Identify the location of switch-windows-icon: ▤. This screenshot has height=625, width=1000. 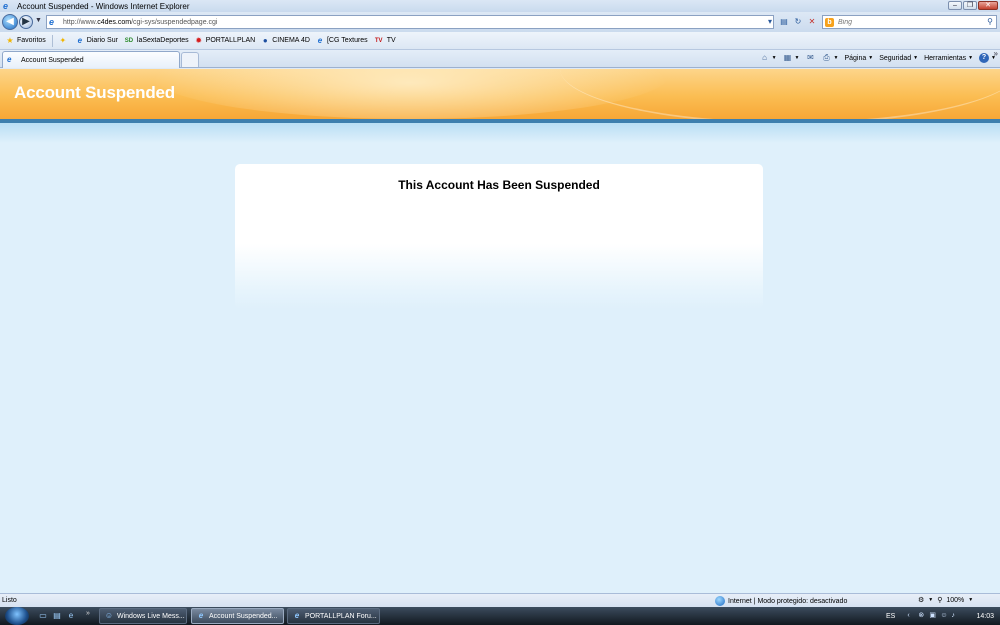
(57, 616).